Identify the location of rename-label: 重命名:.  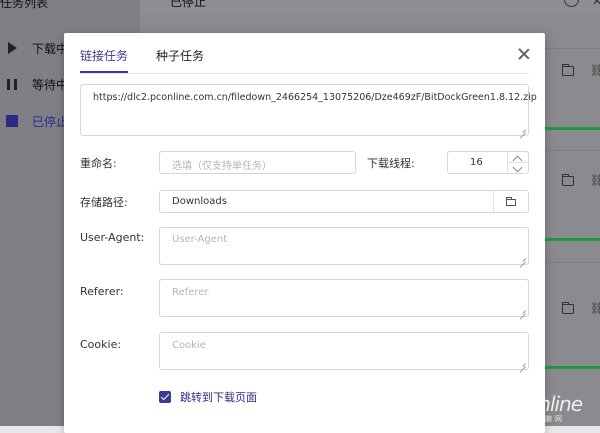
(98, 163).